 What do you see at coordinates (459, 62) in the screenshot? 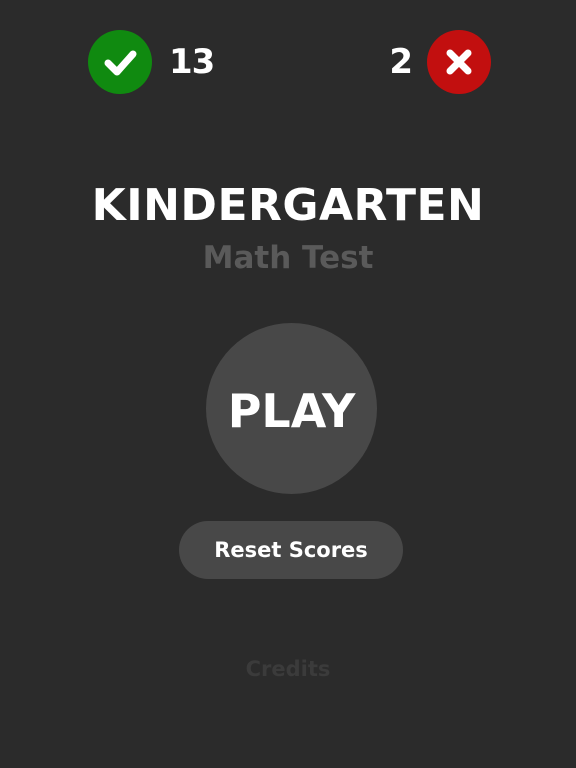
I see `x-mark-icon` at bounding box center [459, 62].